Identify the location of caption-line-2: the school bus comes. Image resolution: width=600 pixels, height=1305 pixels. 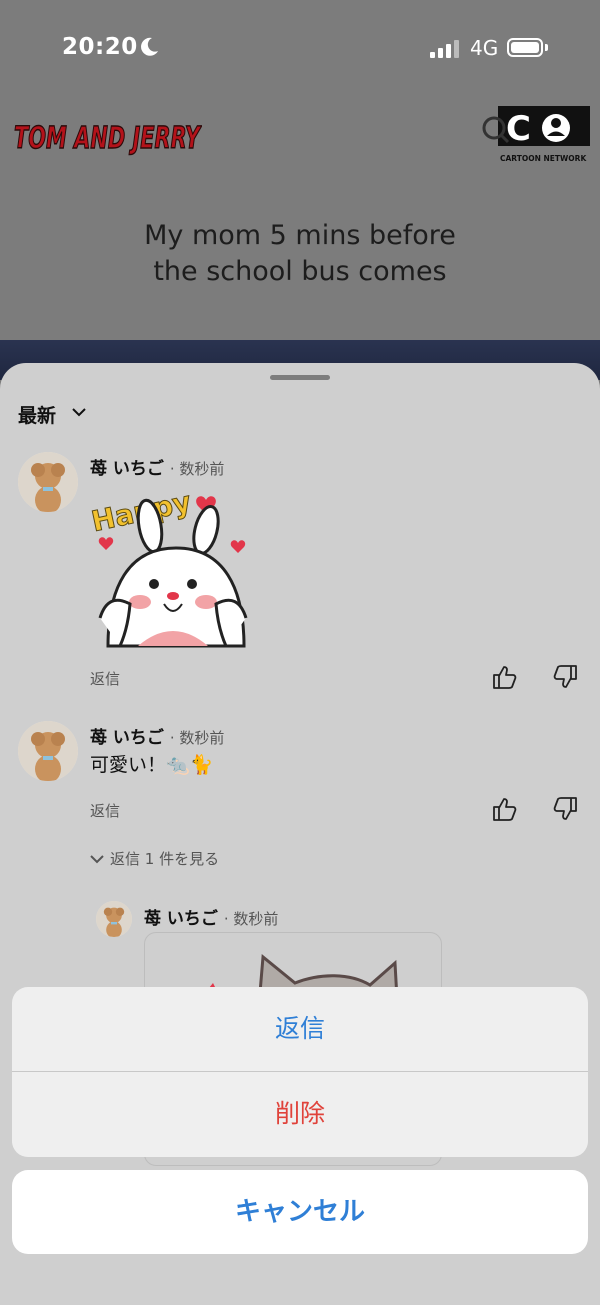
(300, 271).